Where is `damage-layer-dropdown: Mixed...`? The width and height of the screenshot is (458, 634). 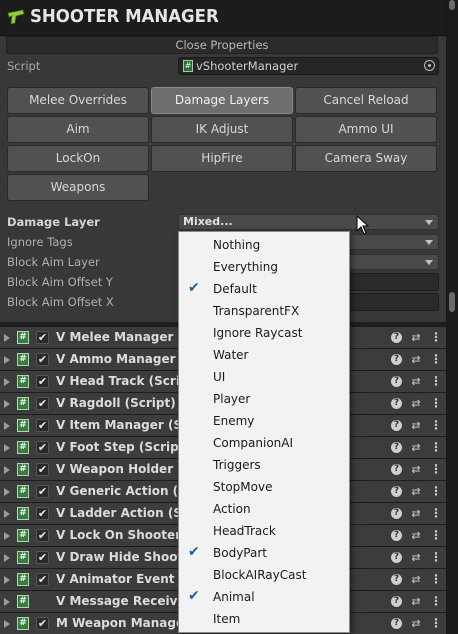 damage-layer-dropdown: Mixed... is located at coordinates (308, 222).